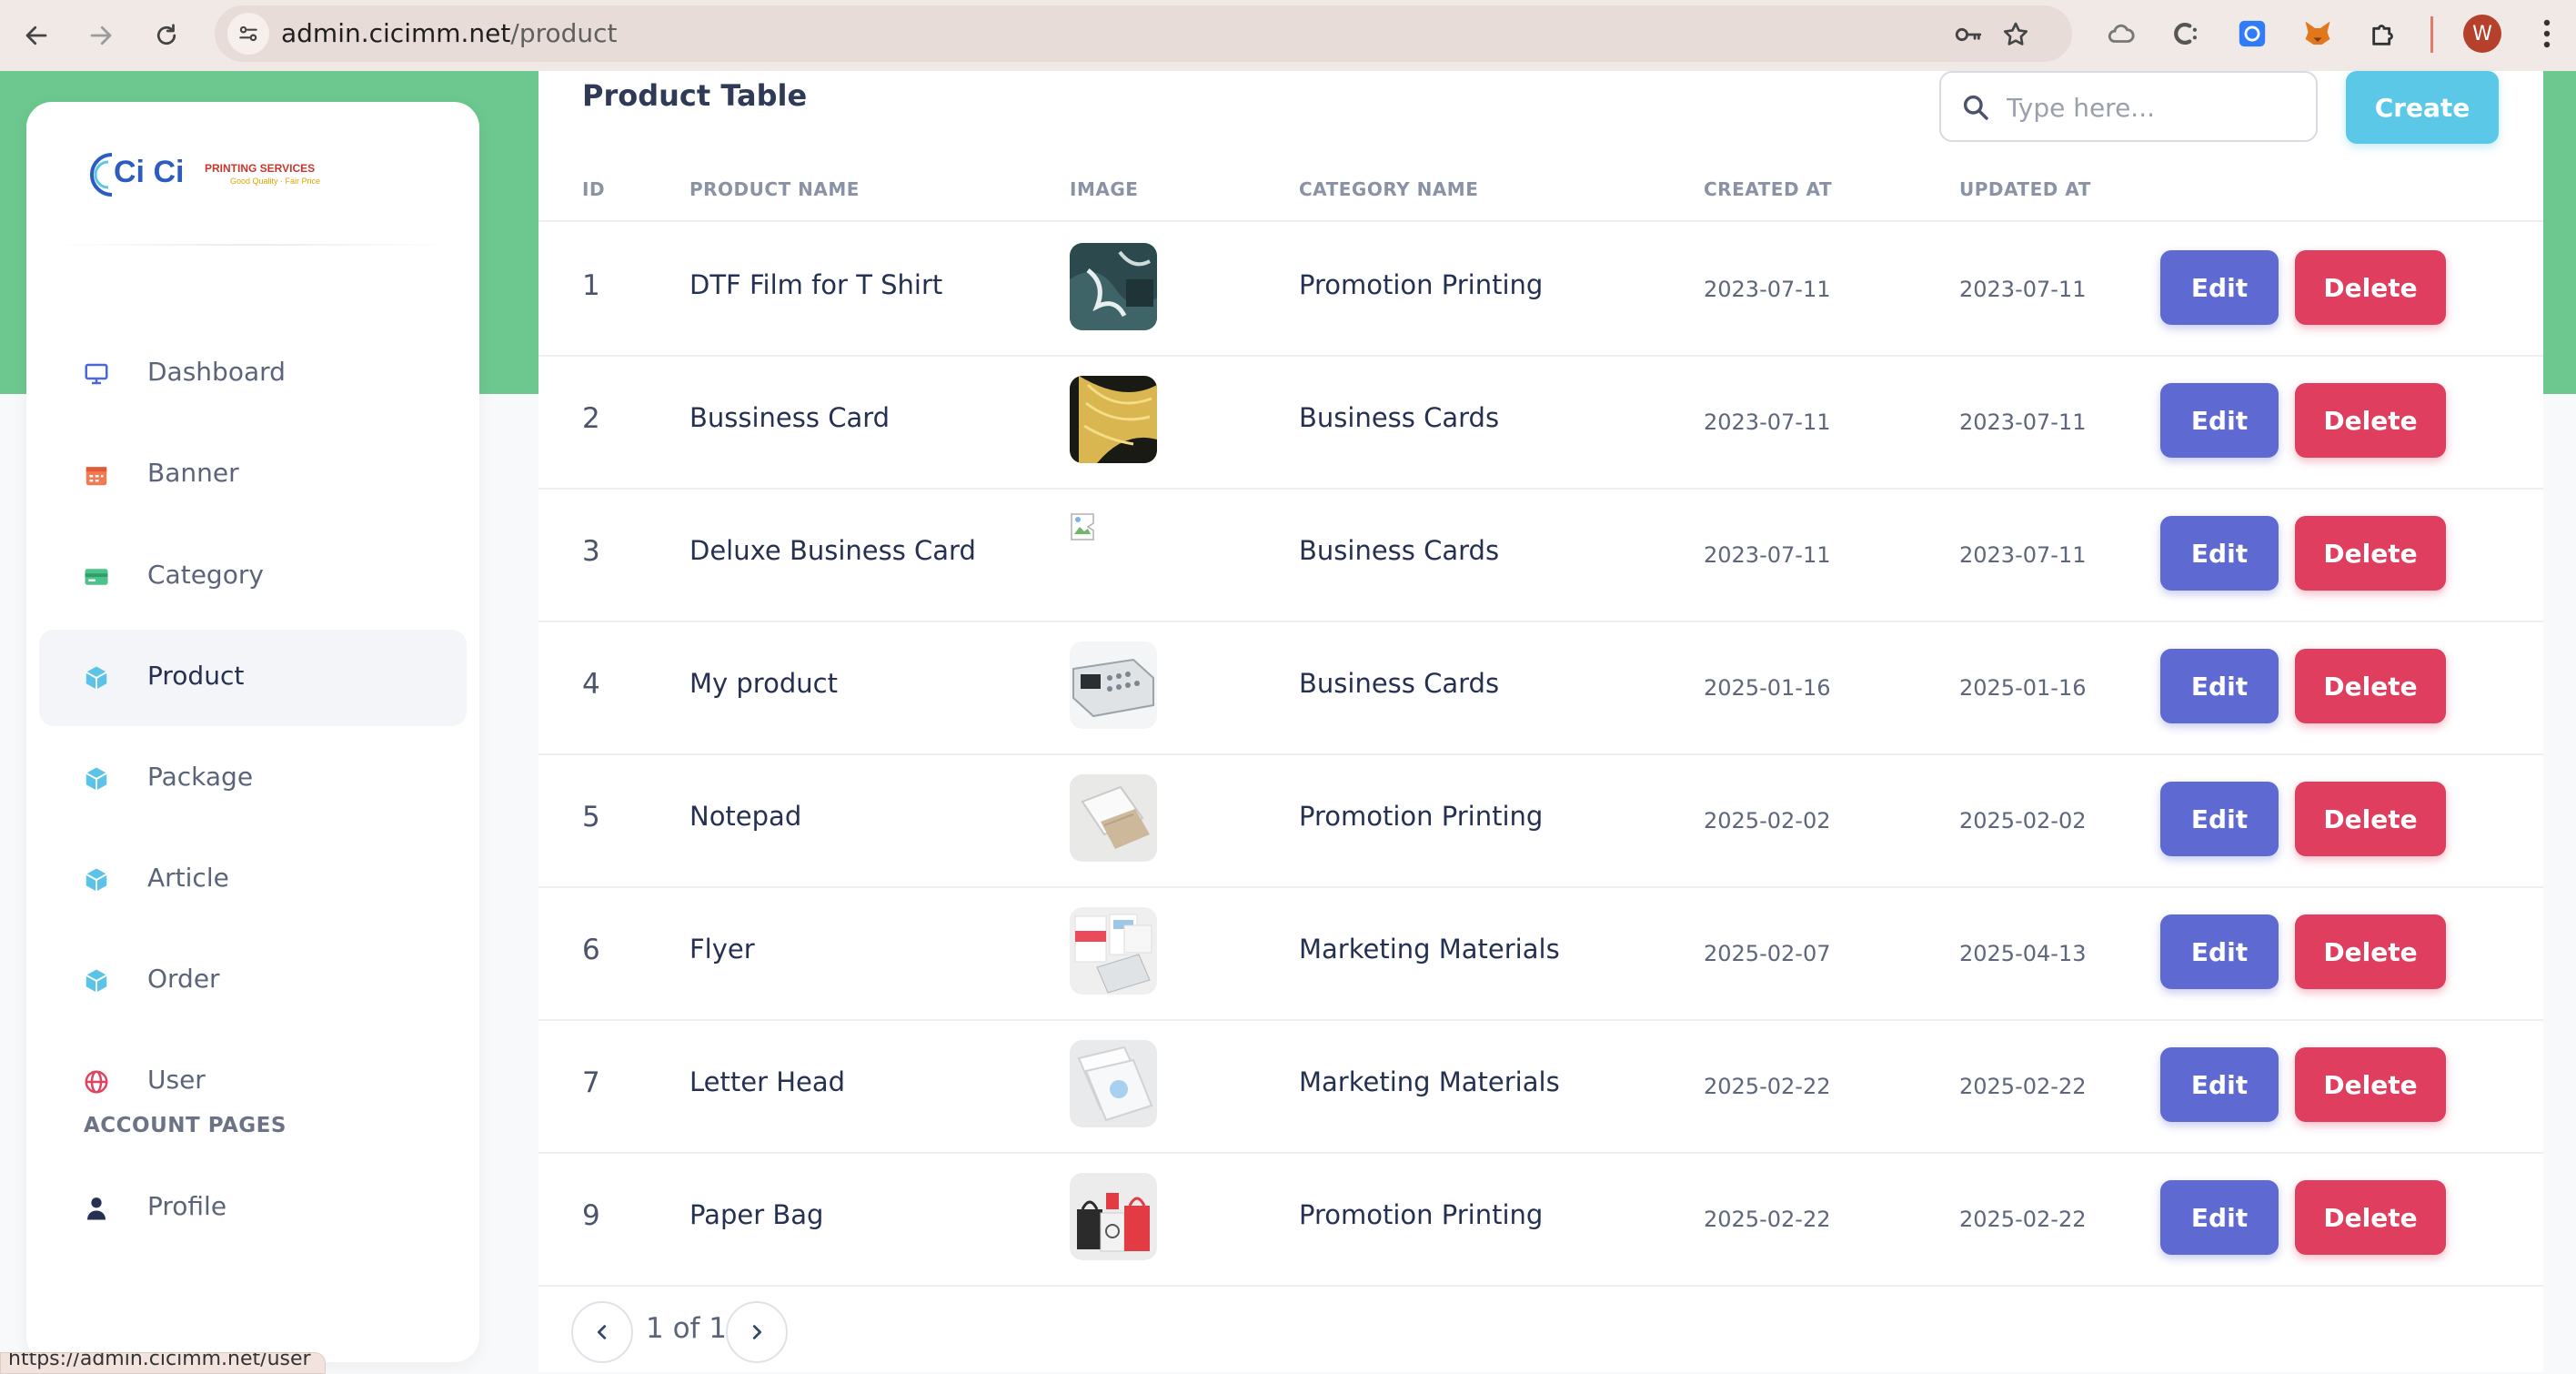 The image size is (2576, 1374). I want to click on logo-subtitle: PRINTING SERVICES, so click(260, 168).